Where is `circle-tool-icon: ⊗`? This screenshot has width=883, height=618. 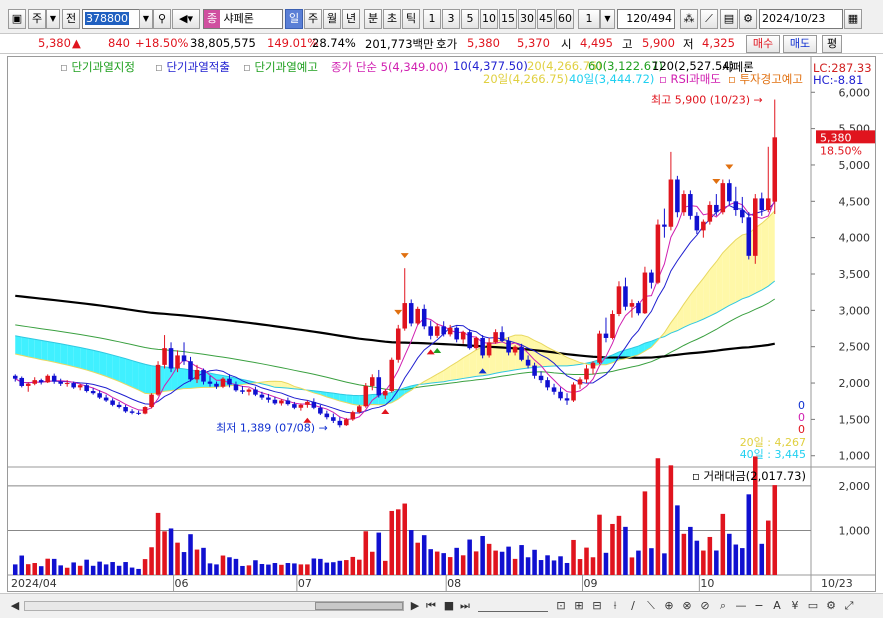 circle-tool-icon: ⊗ is located at coordinates (687, 606).